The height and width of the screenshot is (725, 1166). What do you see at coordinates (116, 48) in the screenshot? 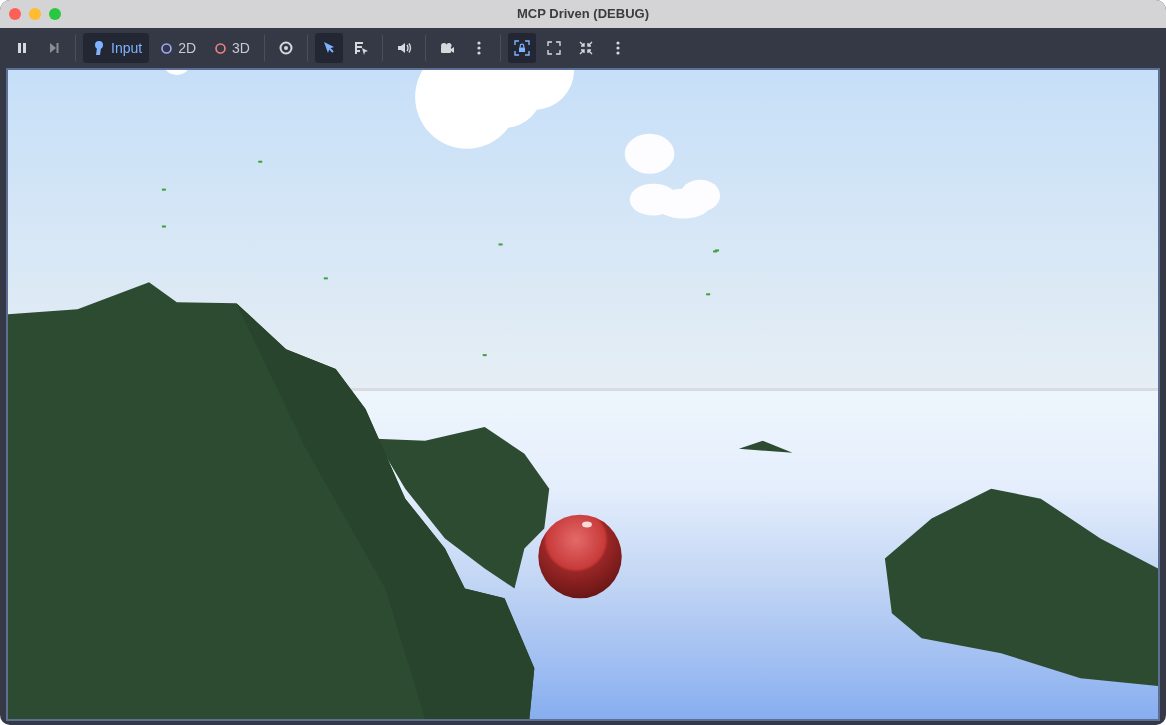
I see `input-button: Input` at bounding box center [116, 48].